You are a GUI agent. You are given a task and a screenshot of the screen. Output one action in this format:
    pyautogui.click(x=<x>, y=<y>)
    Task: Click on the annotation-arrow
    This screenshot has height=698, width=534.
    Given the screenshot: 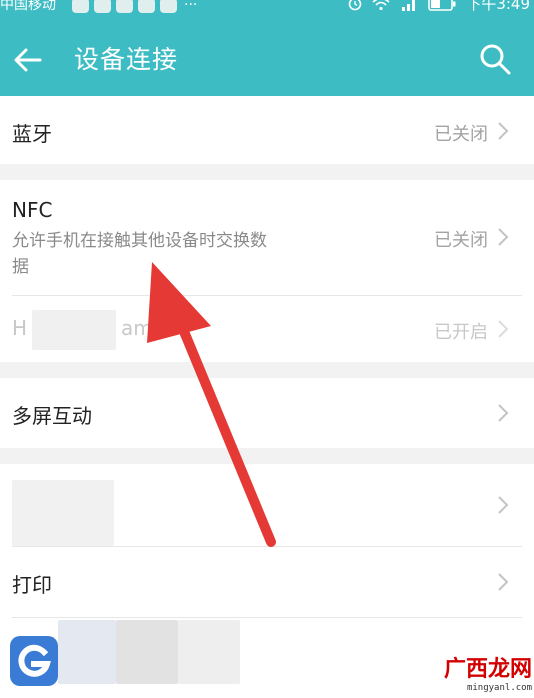 What is the action you would take?
    pyautogui.click(x=211, y=404)
    